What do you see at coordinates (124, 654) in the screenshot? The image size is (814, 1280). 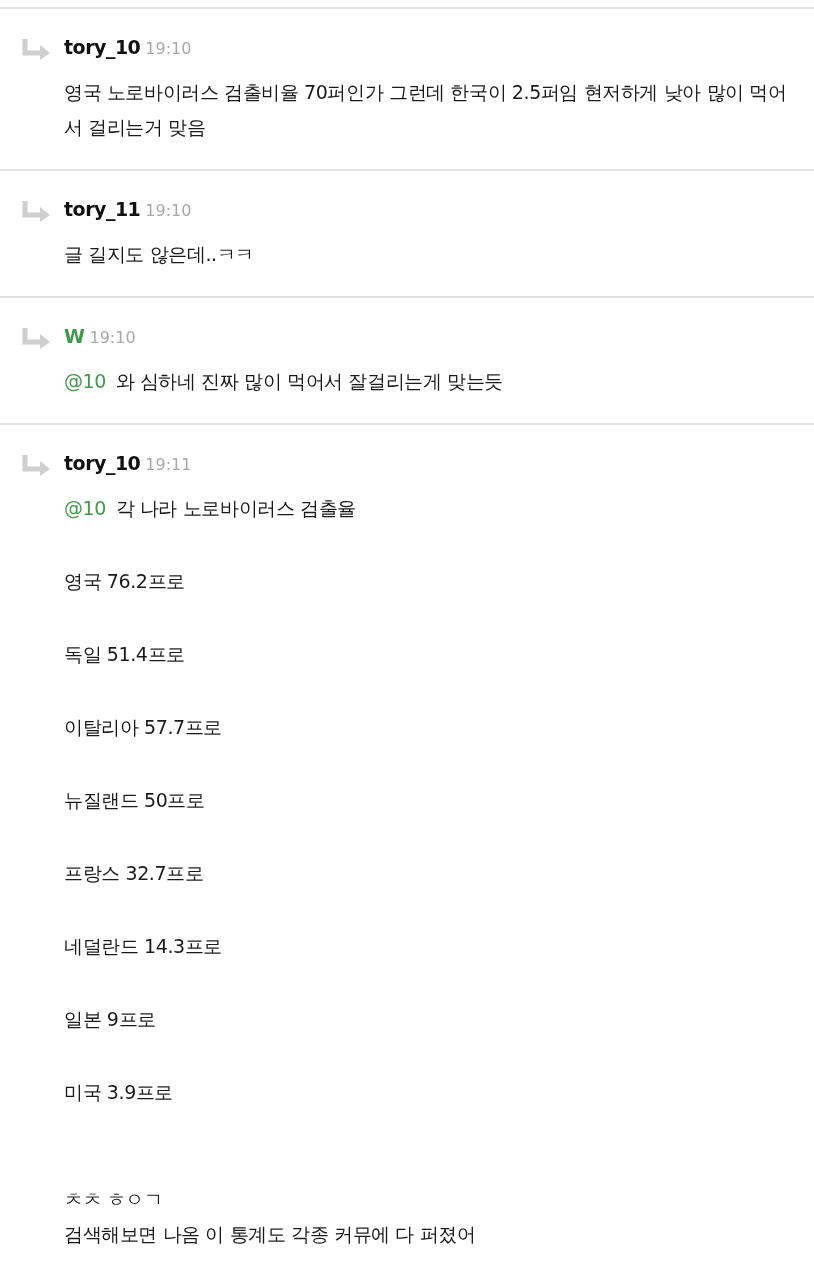 I see `comment-text: 독일 51.4프로` at bounding box center [124, 654].